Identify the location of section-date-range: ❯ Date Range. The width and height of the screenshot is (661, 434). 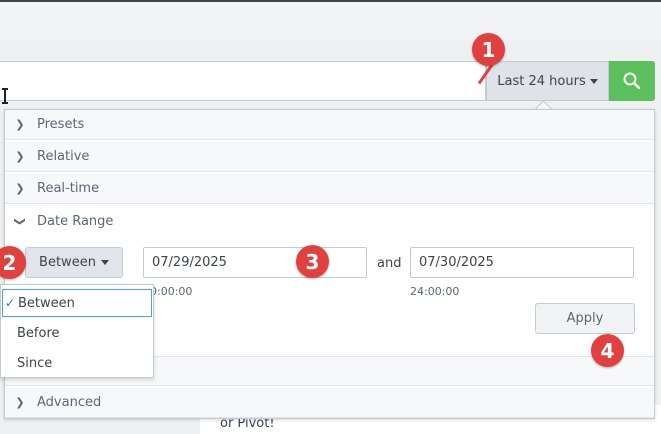
(329, 221).